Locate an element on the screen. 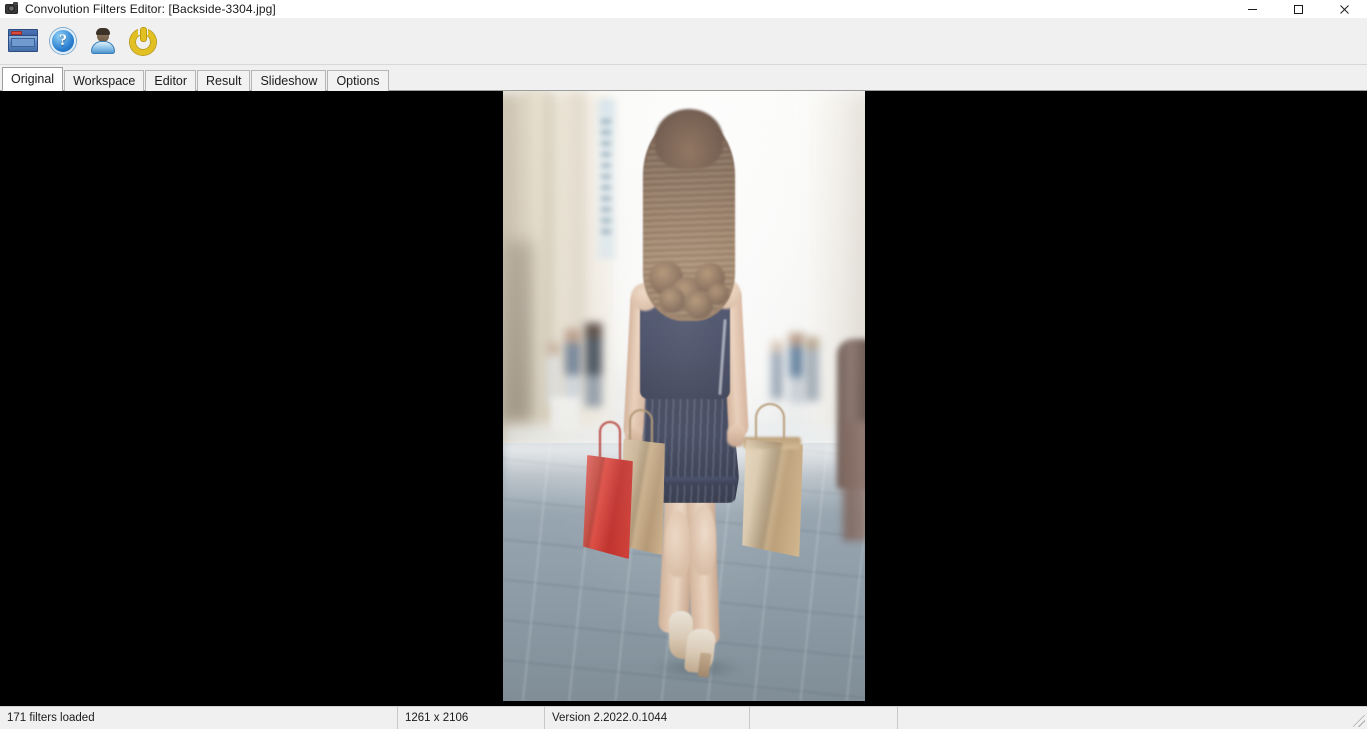  maximize-icon is located at coordinates (1298, 9).